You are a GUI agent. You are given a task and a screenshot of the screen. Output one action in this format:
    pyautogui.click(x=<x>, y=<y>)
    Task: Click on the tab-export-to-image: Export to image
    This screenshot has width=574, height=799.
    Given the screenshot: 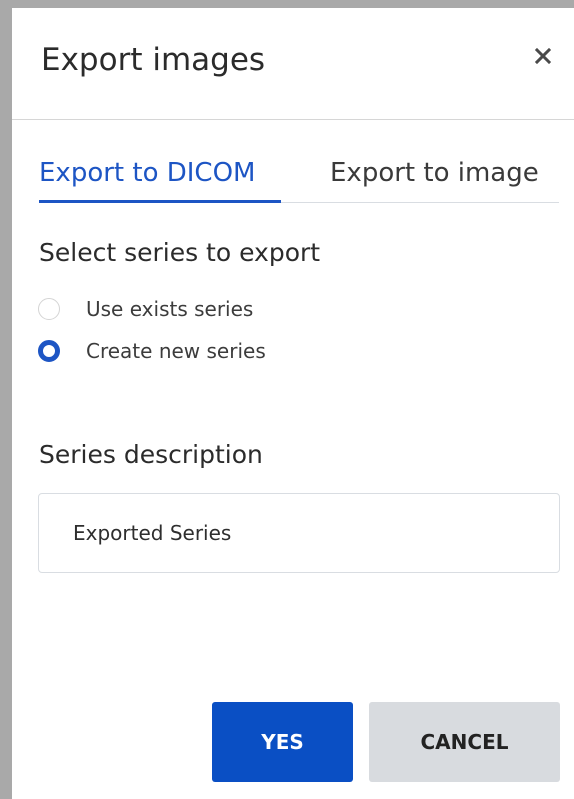 What is the action you would take?
    pyautogui.click(x=434, y=179)
    